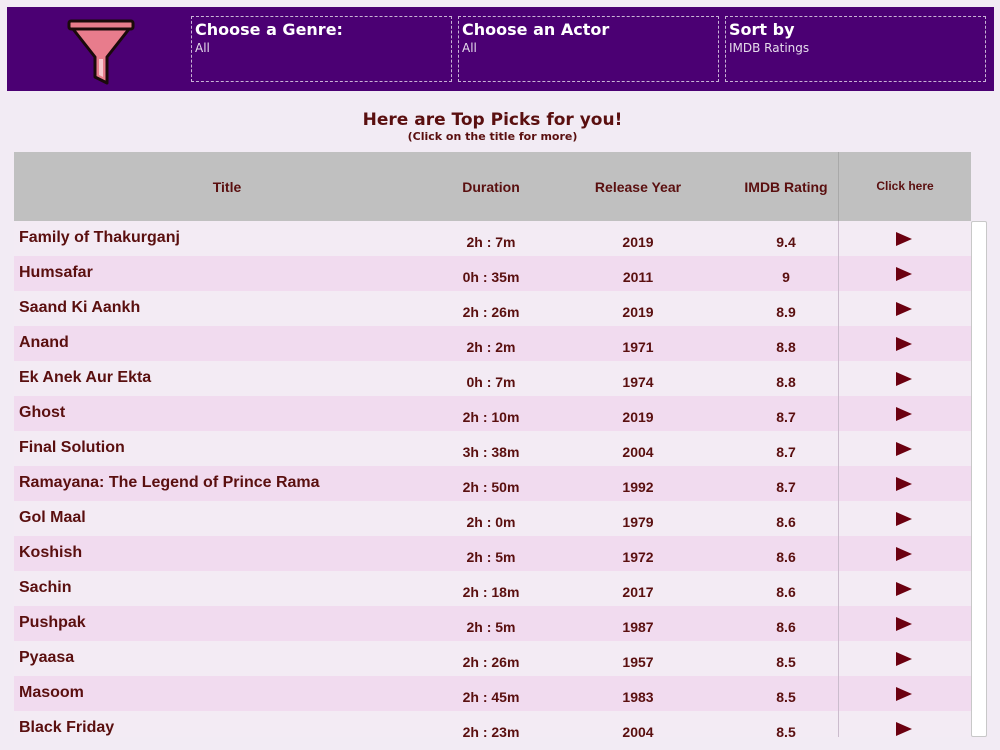 This screenshot has height=750, width=1000. I want to click on duration-cell: 2h : 26m, so click(491, 312).